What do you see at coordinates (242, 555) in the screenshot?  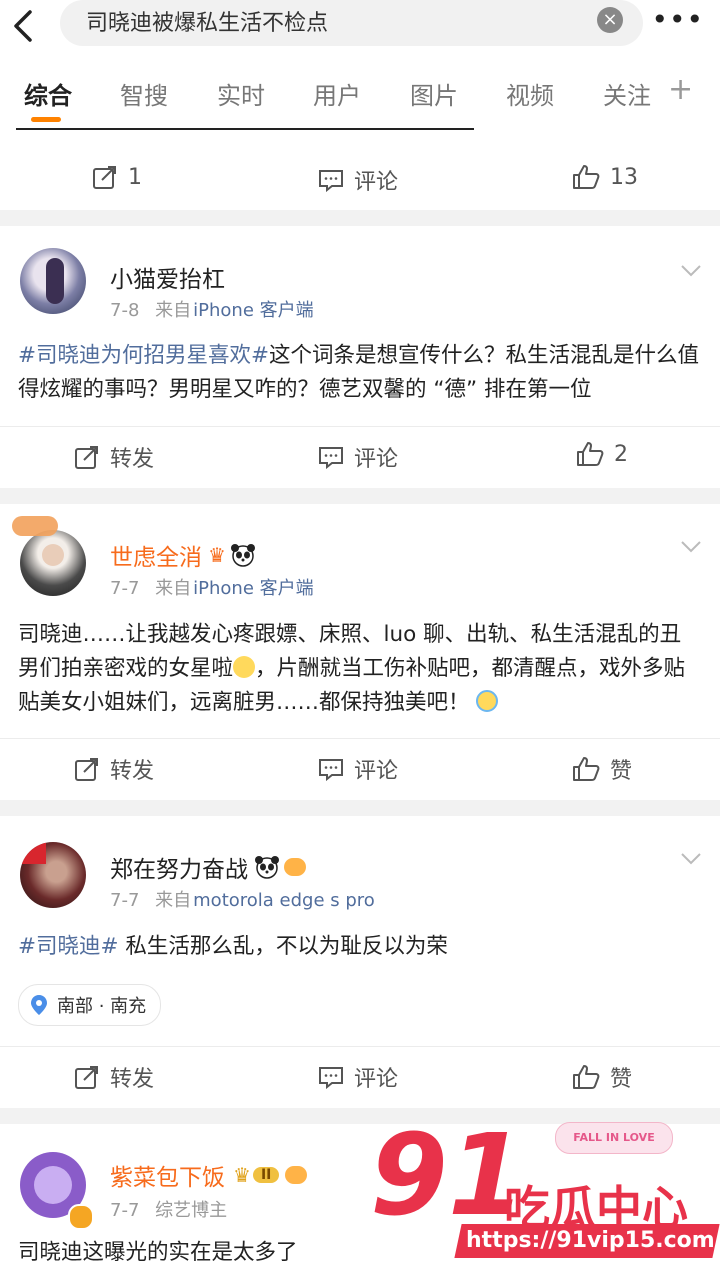 I see `panda-icon` at bounding box center [242, 555].